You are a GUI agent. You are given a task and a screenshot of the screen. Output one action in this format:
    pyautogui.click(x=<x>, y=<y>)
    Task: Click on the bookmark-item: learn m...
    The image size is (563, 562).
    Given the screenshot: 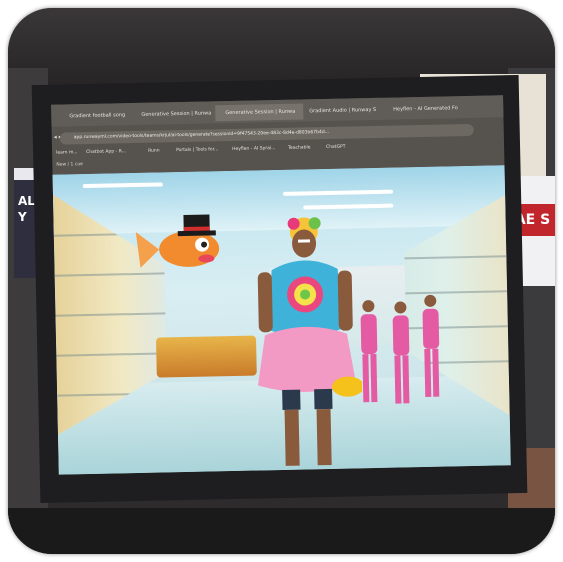 What is the action you would take?
    pyautogui.click(x=67, y=152)
    